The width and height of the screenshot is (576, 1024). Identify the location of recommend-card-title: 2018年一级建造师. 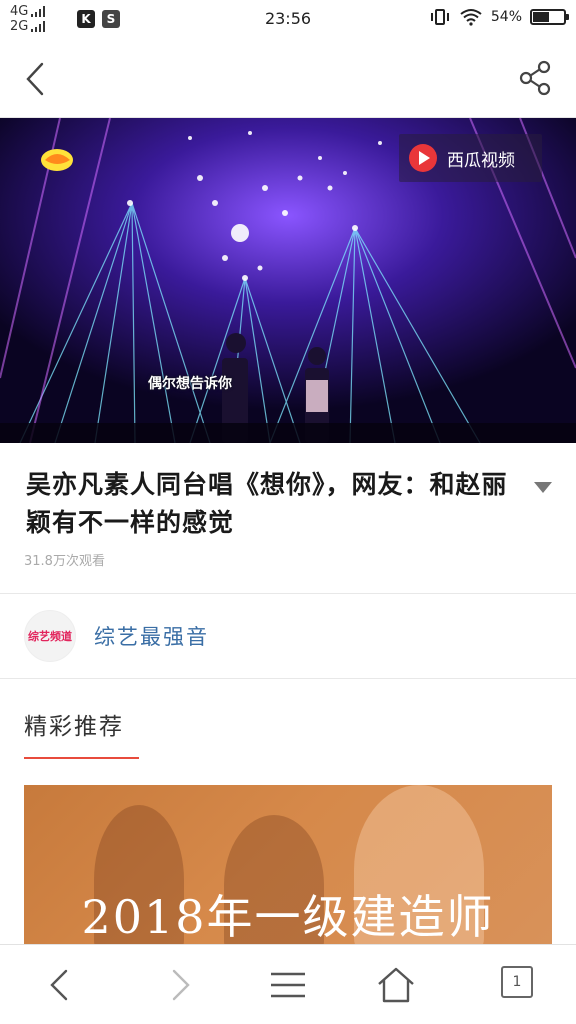
(288, 917).